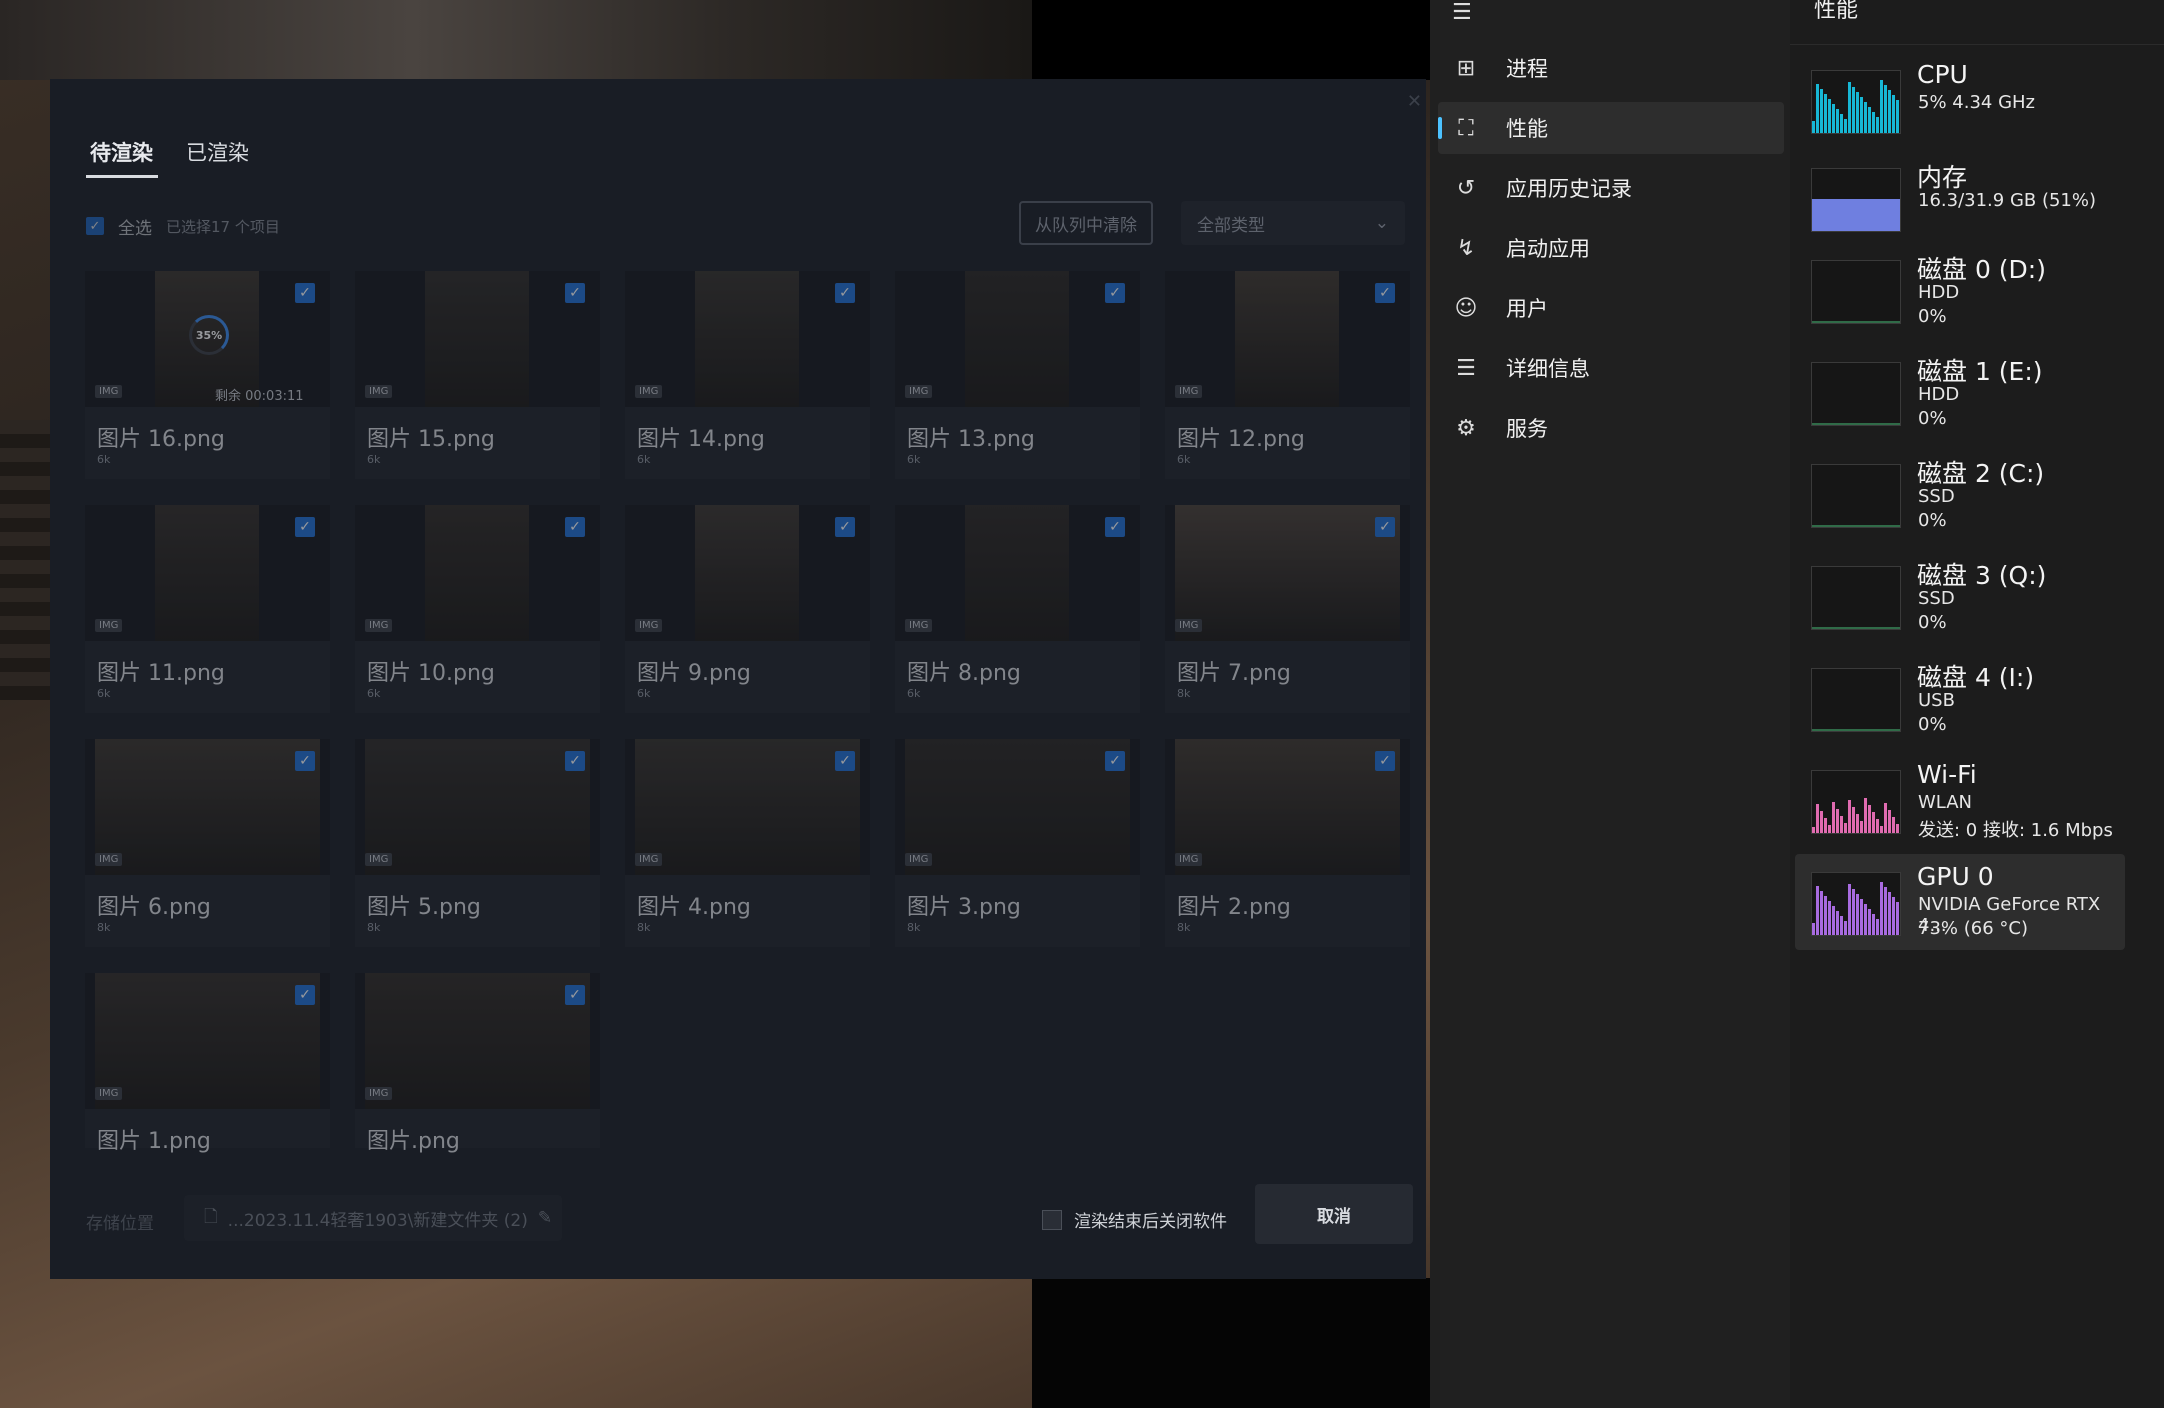 The image size is (2164, 1408). What do you see at coordinates (1334, 1214) in the screenshot?
I see `cancel-button: 取消` at bounding box center [1334, 1214].